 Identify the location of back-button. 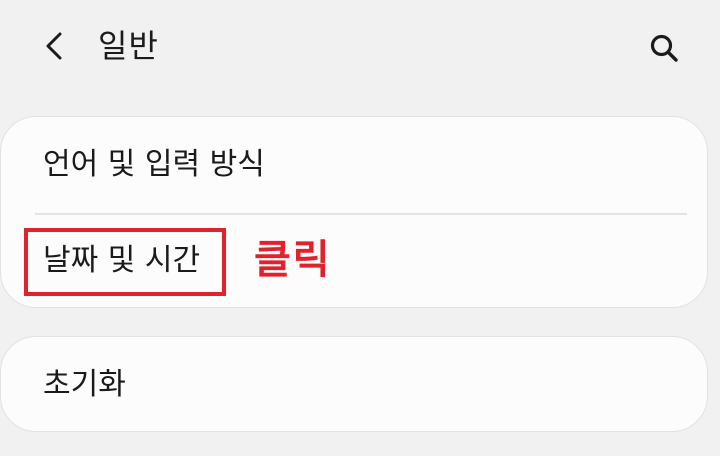
(54, 46).